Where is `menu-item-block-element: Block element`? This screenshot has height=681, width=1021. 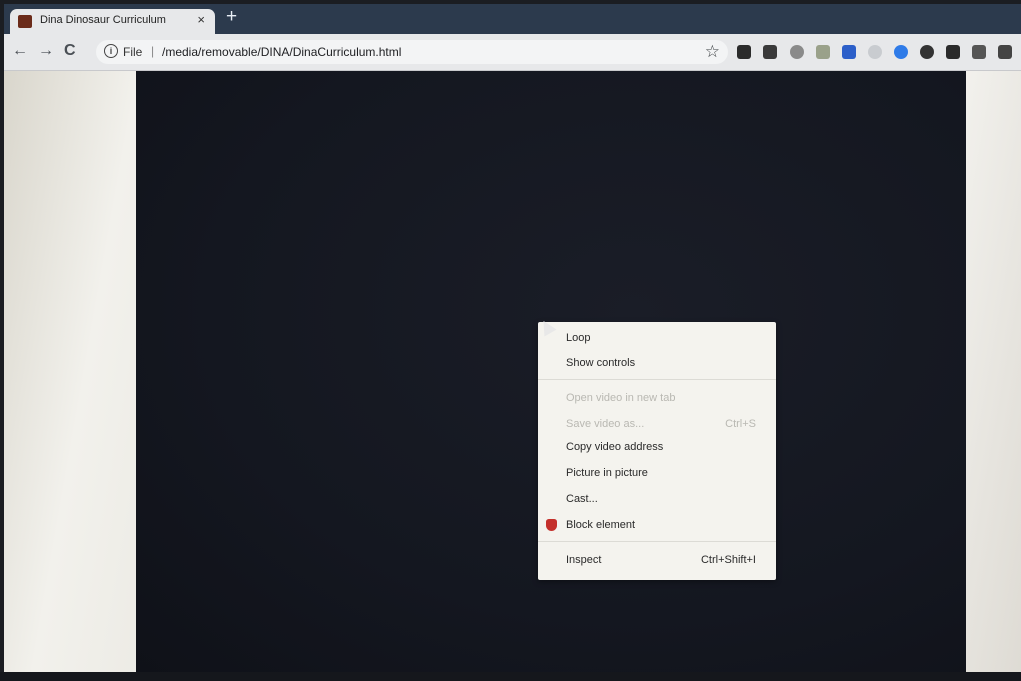 menu-item-block-element: Block element is located at coordinates (657, 526).